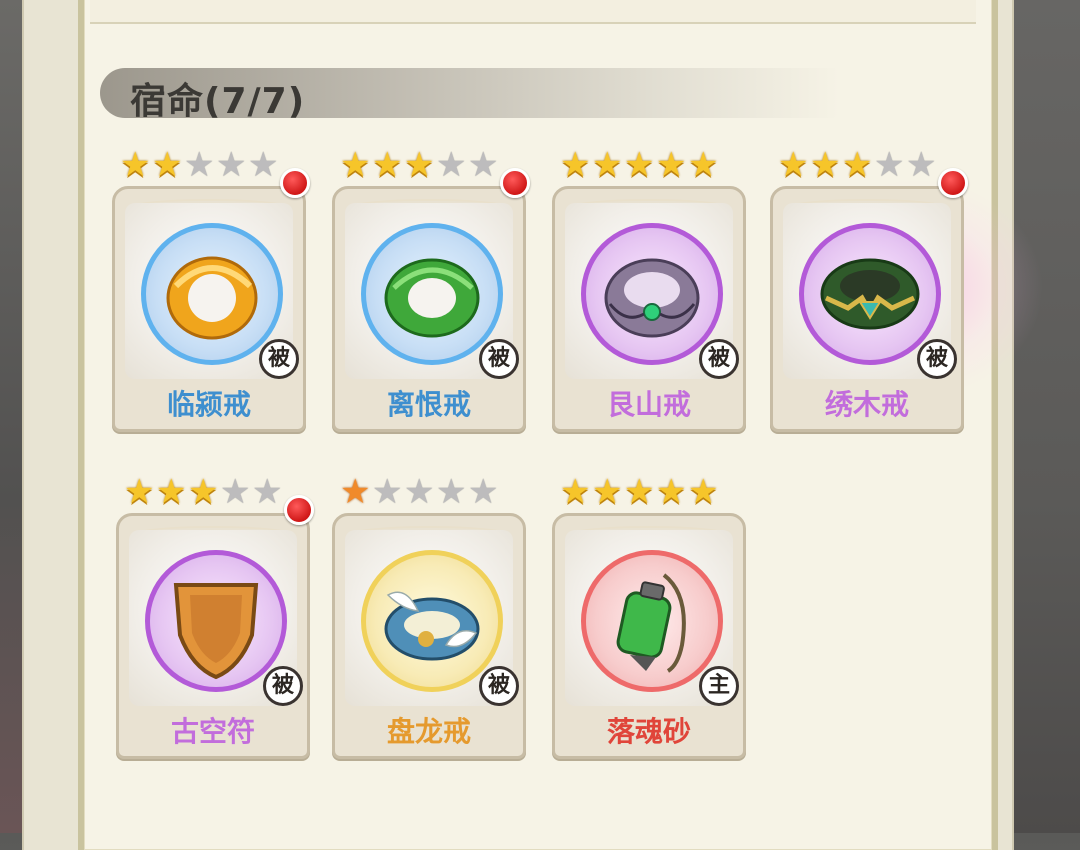 This screenshot has height=850, width=1080. I want to click on fate-card: 主 落魂砂 ★ ★ ★ ★ ★, so click(646, 620).